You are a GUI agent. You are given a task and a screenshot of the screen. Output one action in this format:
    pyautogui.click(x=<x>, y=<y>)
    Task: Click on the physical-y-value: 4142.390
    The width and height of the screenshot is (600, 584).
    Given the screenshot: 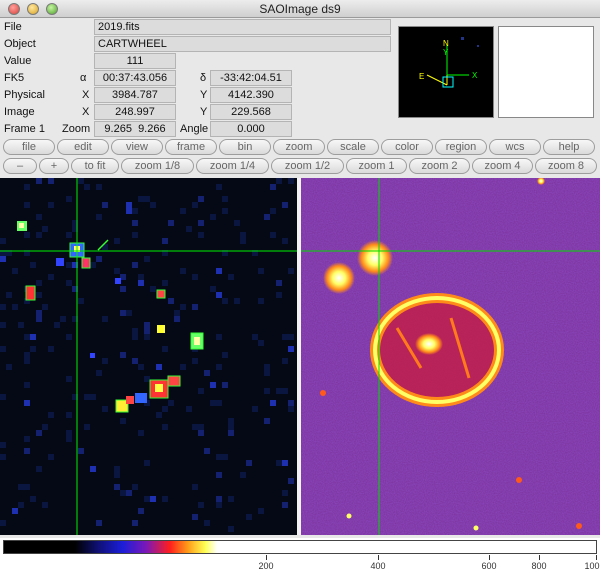 What is the action you would take?
    pyautogui.click(x=251, y=95)
    